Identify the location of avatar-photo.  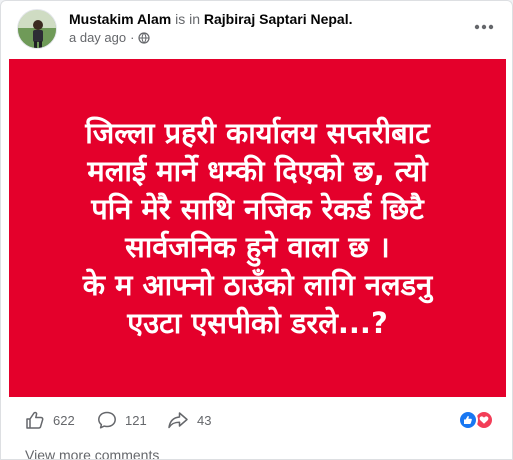
(37, 29).